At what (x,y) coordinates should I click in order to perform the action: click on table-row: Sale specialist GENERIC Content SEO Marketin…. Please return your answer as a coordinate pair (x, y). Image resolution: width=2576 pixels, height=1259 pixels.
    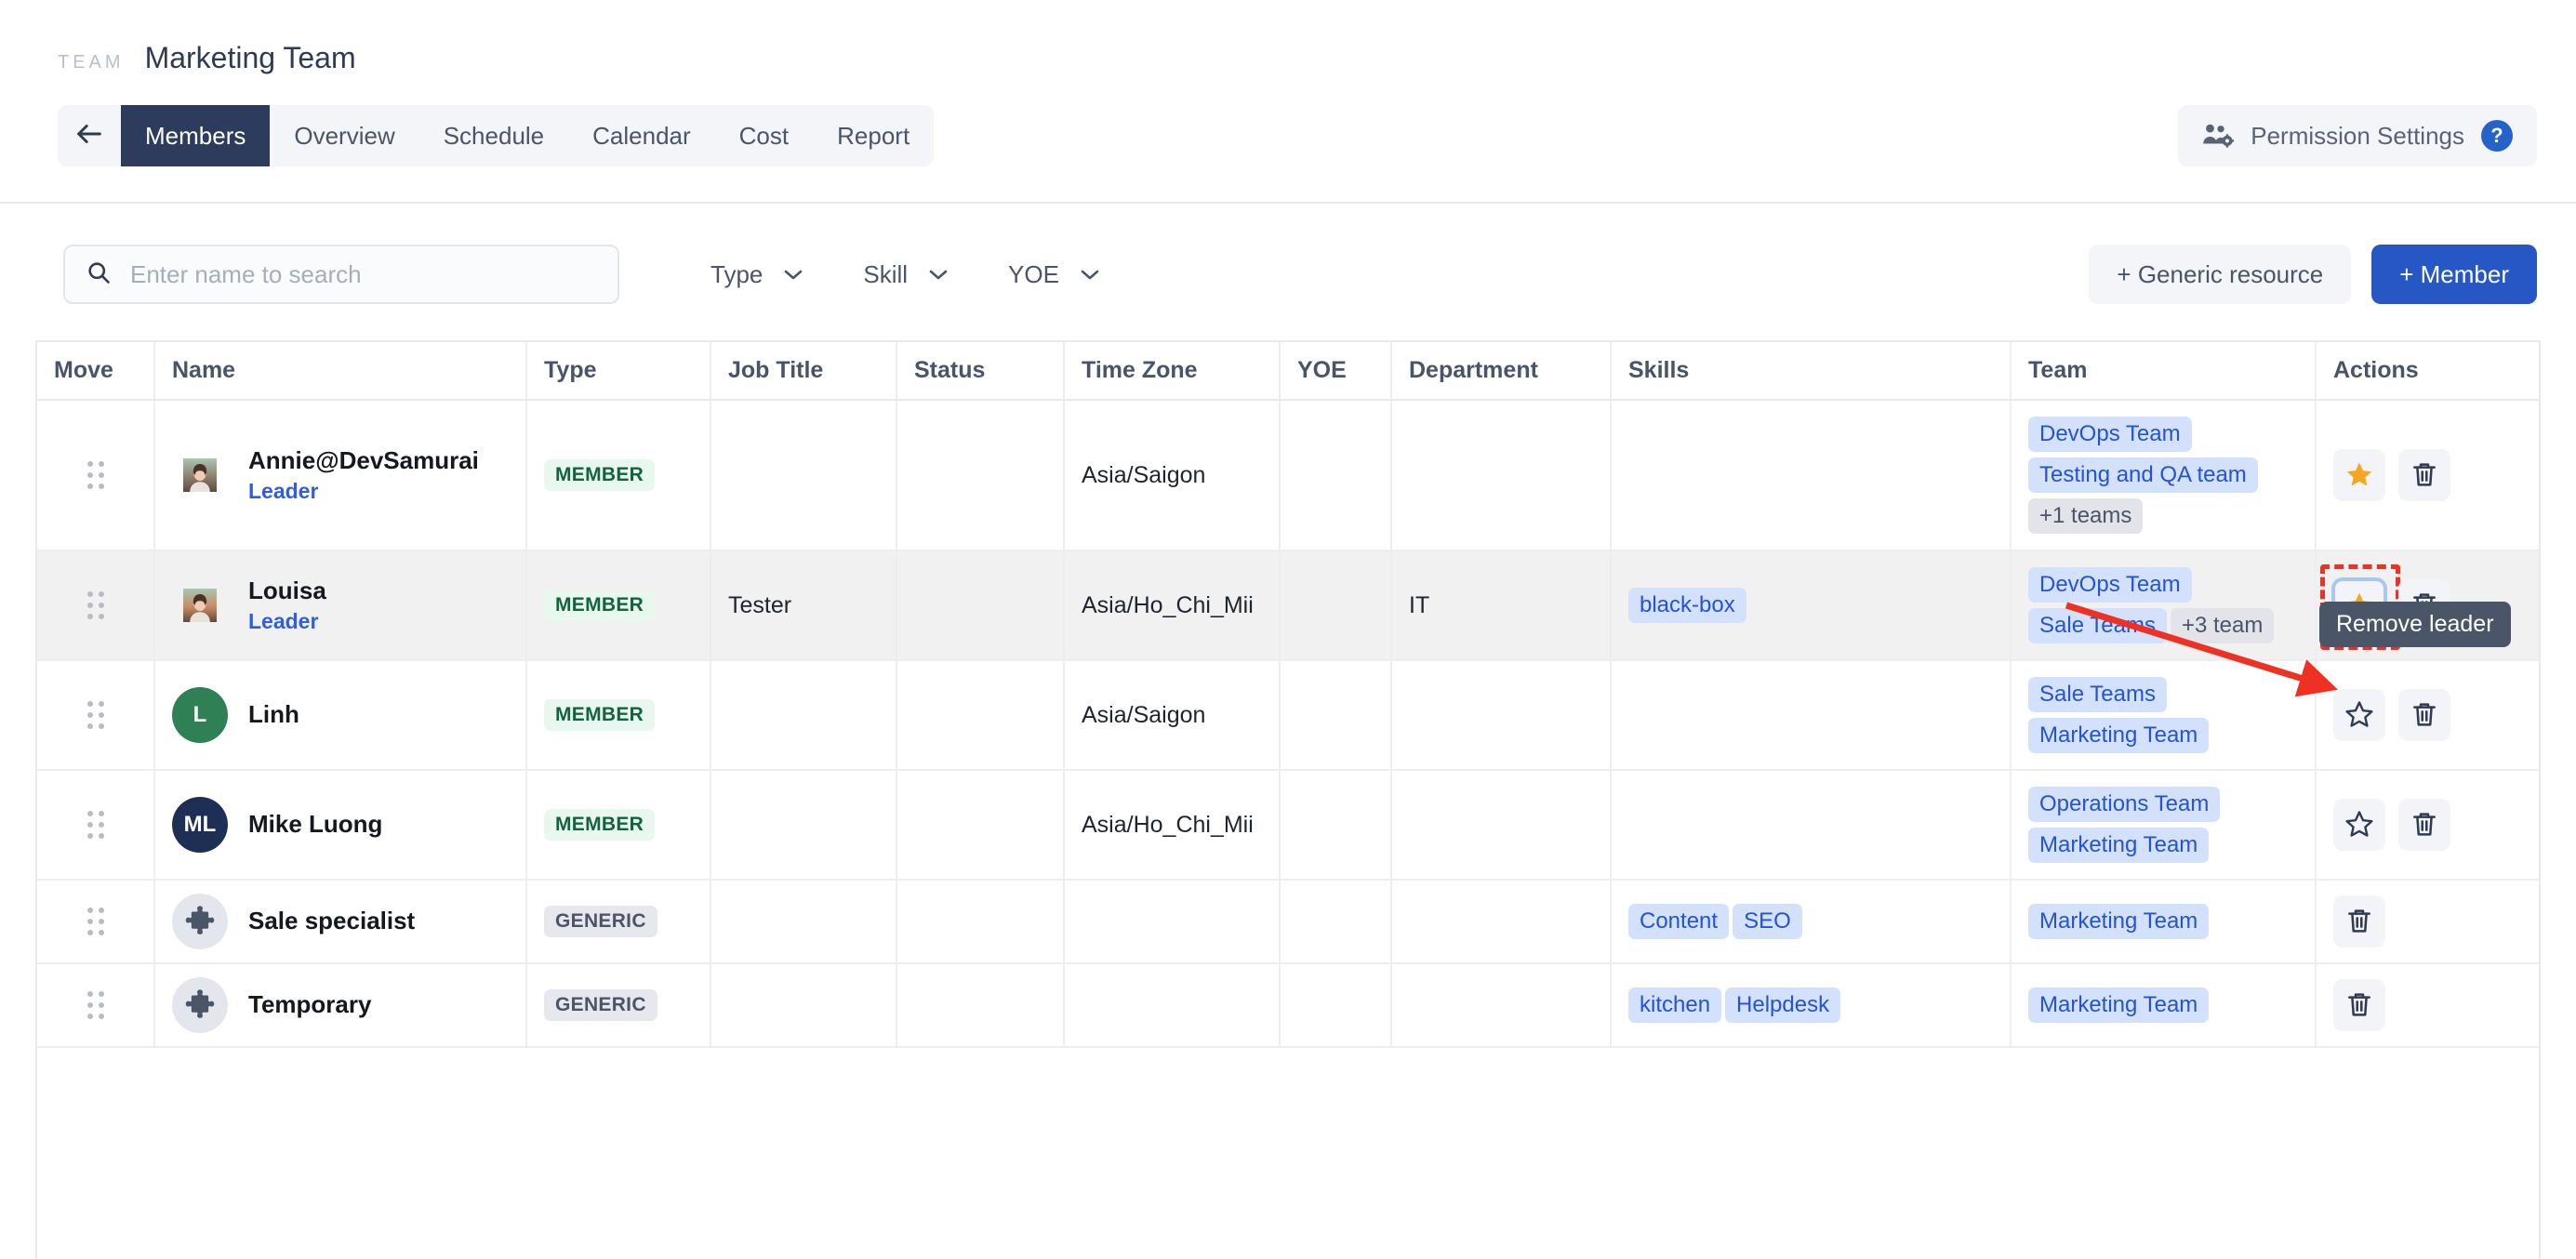
    Looking at the image, I should click on (1288, 922).